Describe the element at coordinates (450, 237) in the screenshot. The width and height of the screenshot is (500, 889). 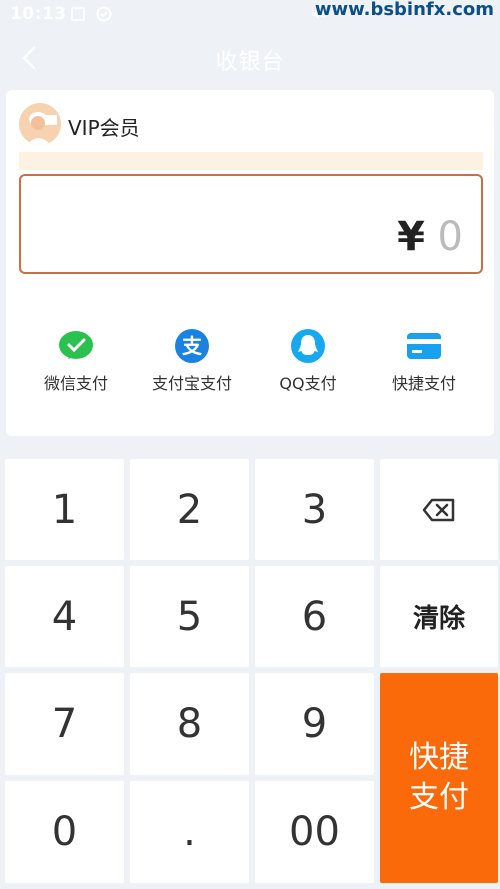
I see `amount-value: 0` at that location.